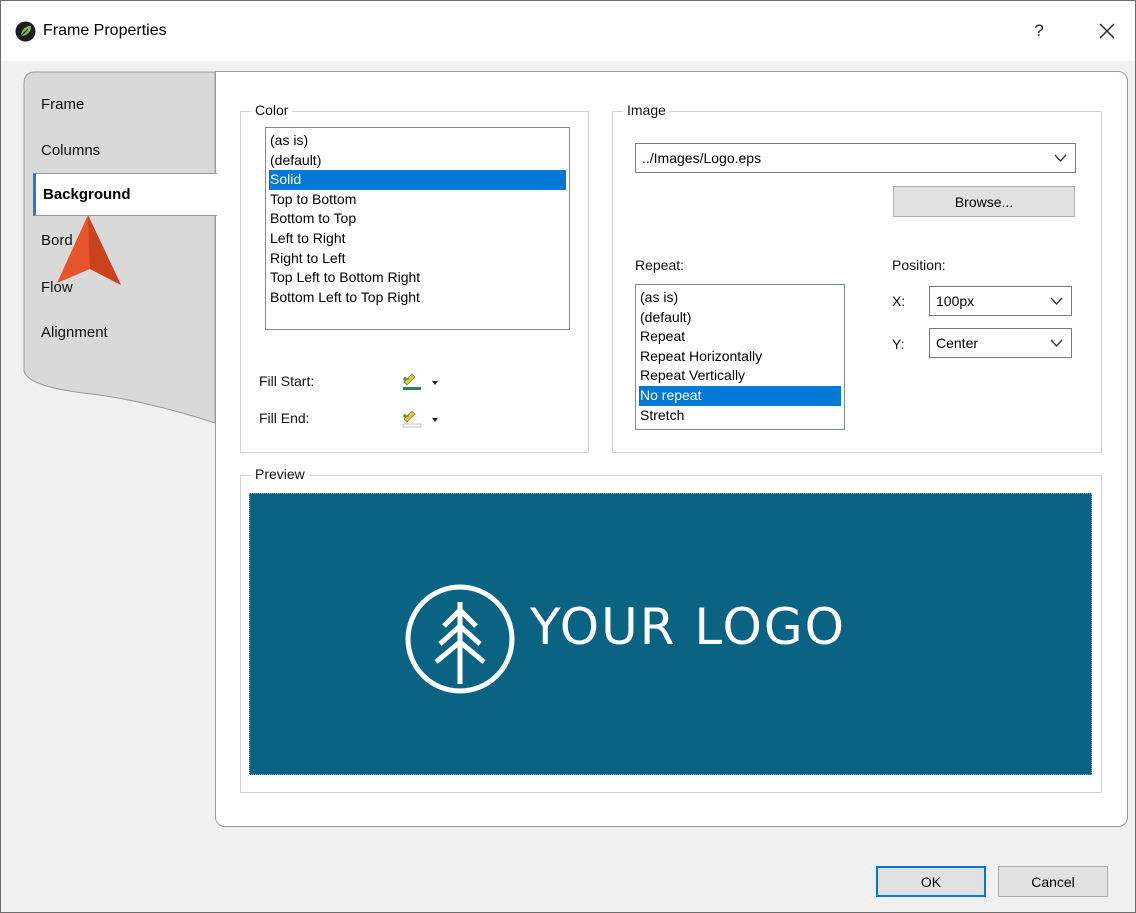 This screenshot has height=913, width=1136. I want to click on logo: YOUR LOGO, so click(635, 639).